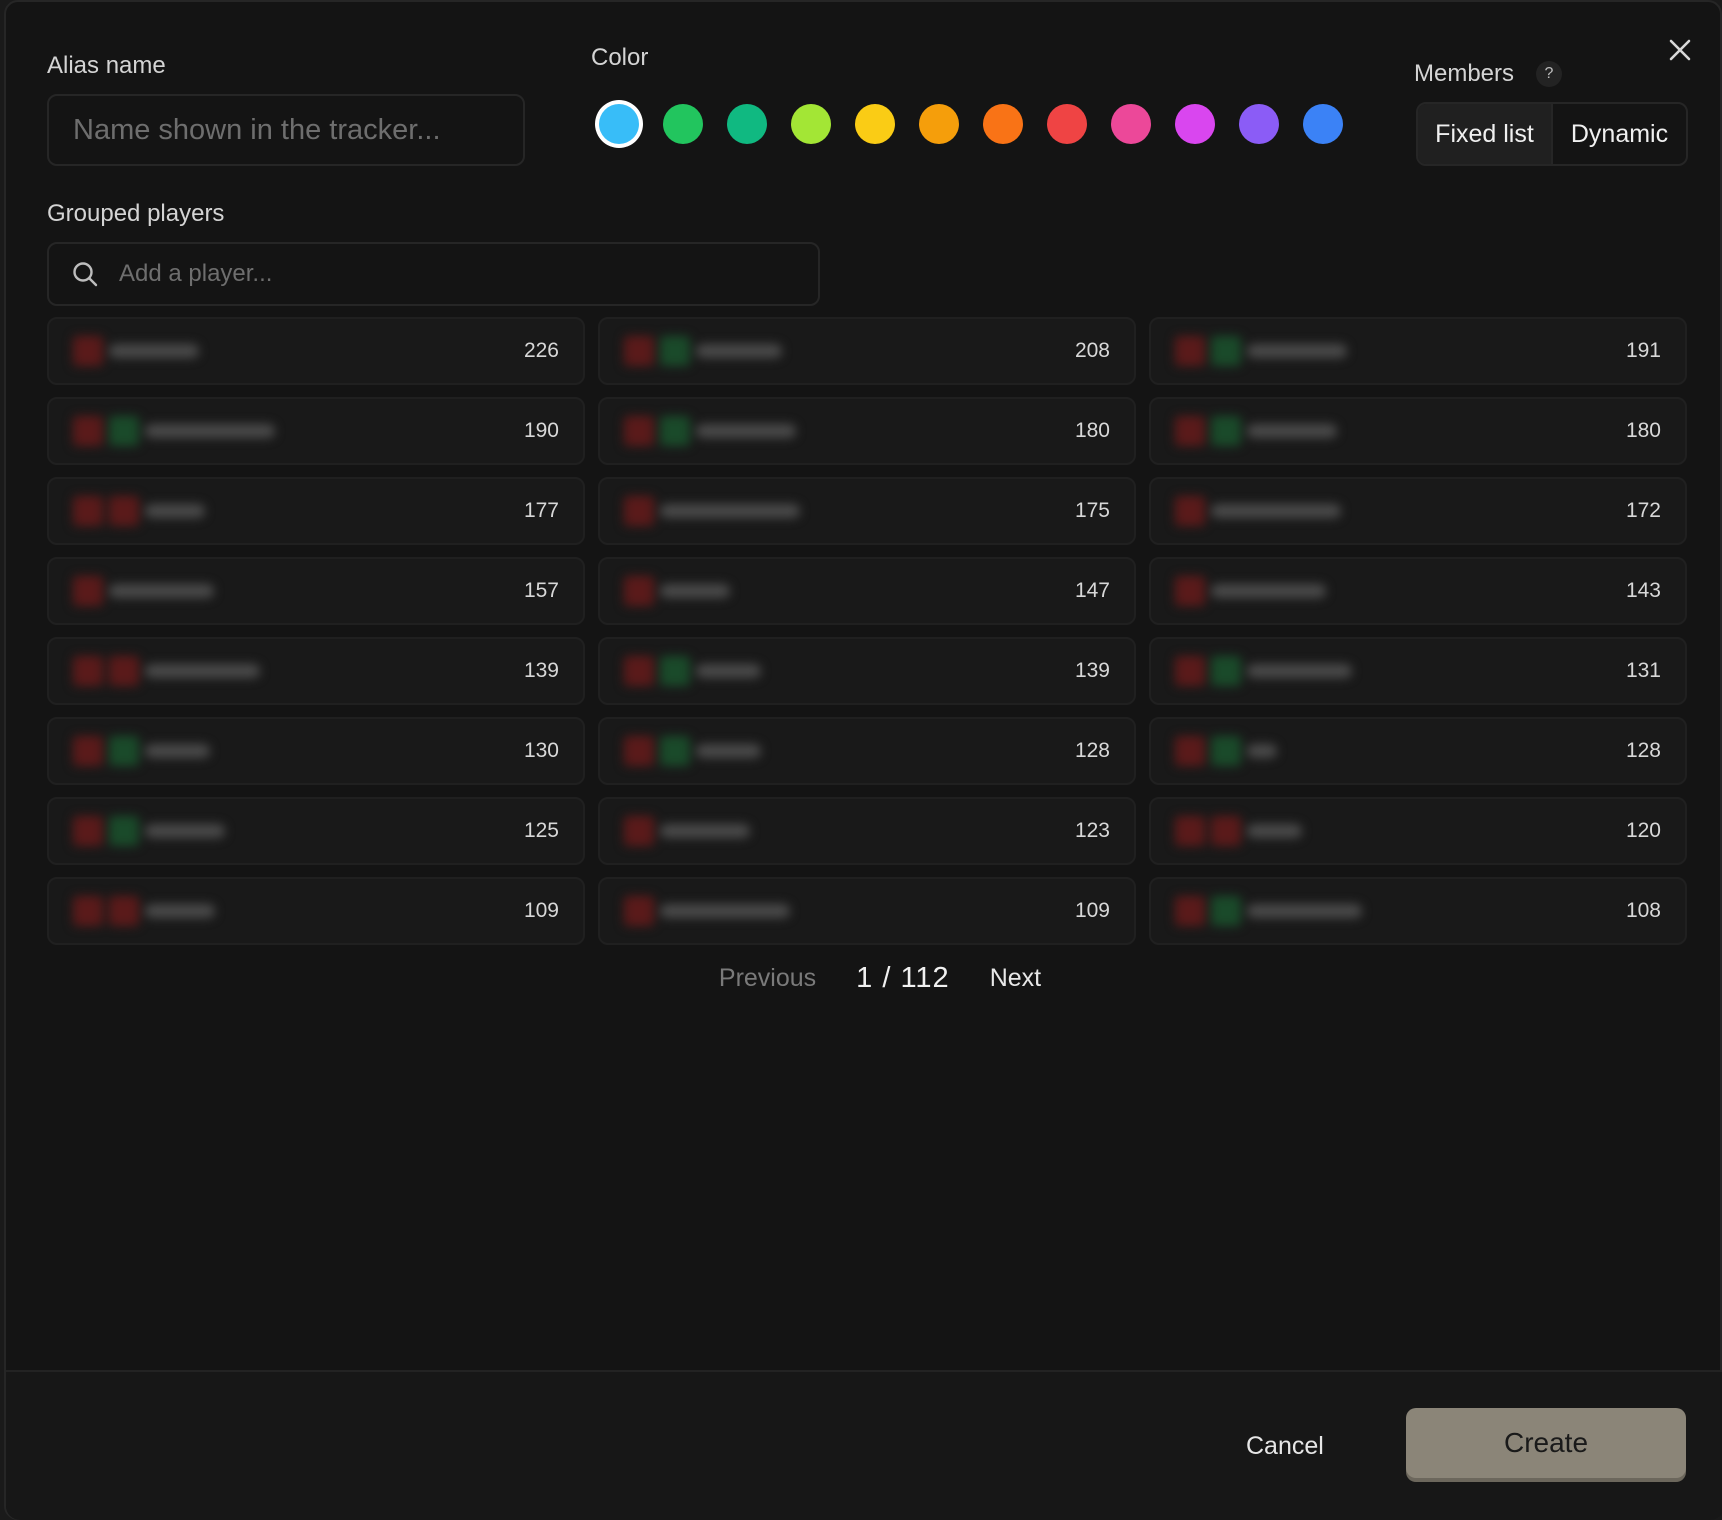 The width and height of the screenshot is (1722, 1520). I want to click on player-row: 172, so click(1418, 511).